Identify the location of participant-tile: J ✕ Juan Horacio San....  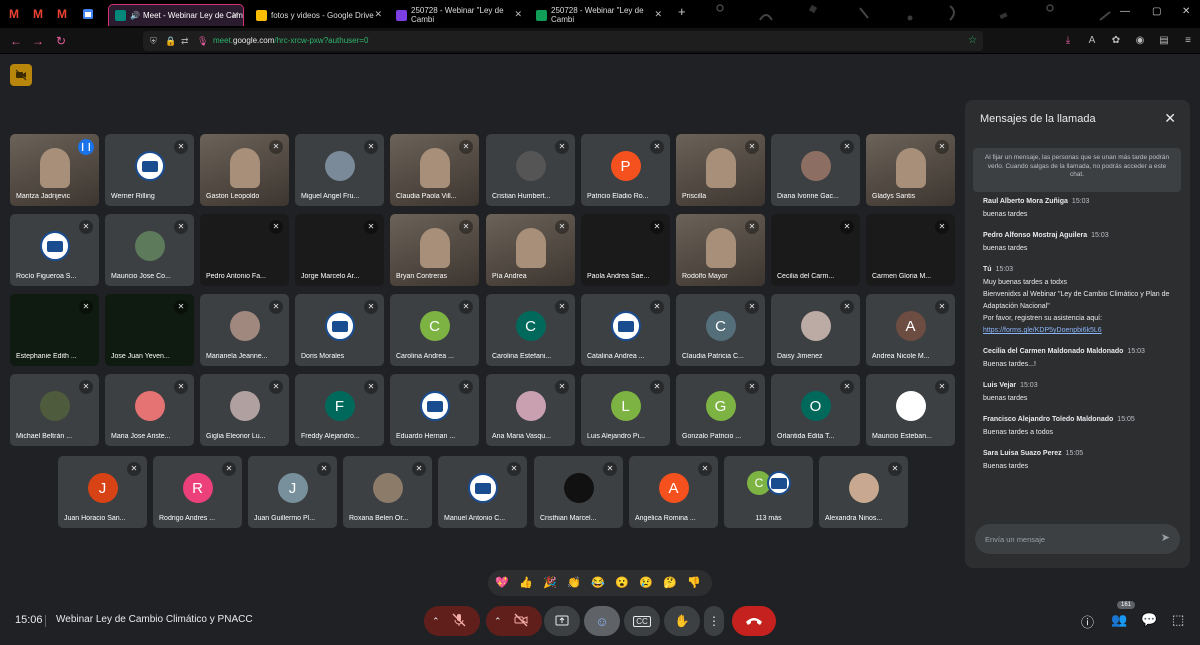
(102, 492).